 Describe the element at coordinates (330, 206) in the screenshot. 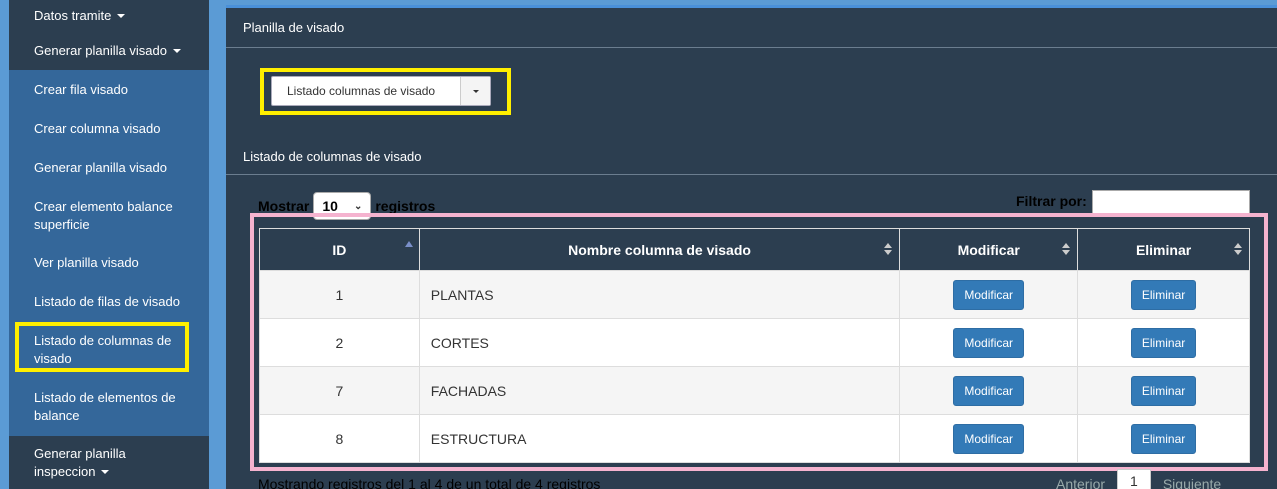

I see `length-select-value: 10` at that location.